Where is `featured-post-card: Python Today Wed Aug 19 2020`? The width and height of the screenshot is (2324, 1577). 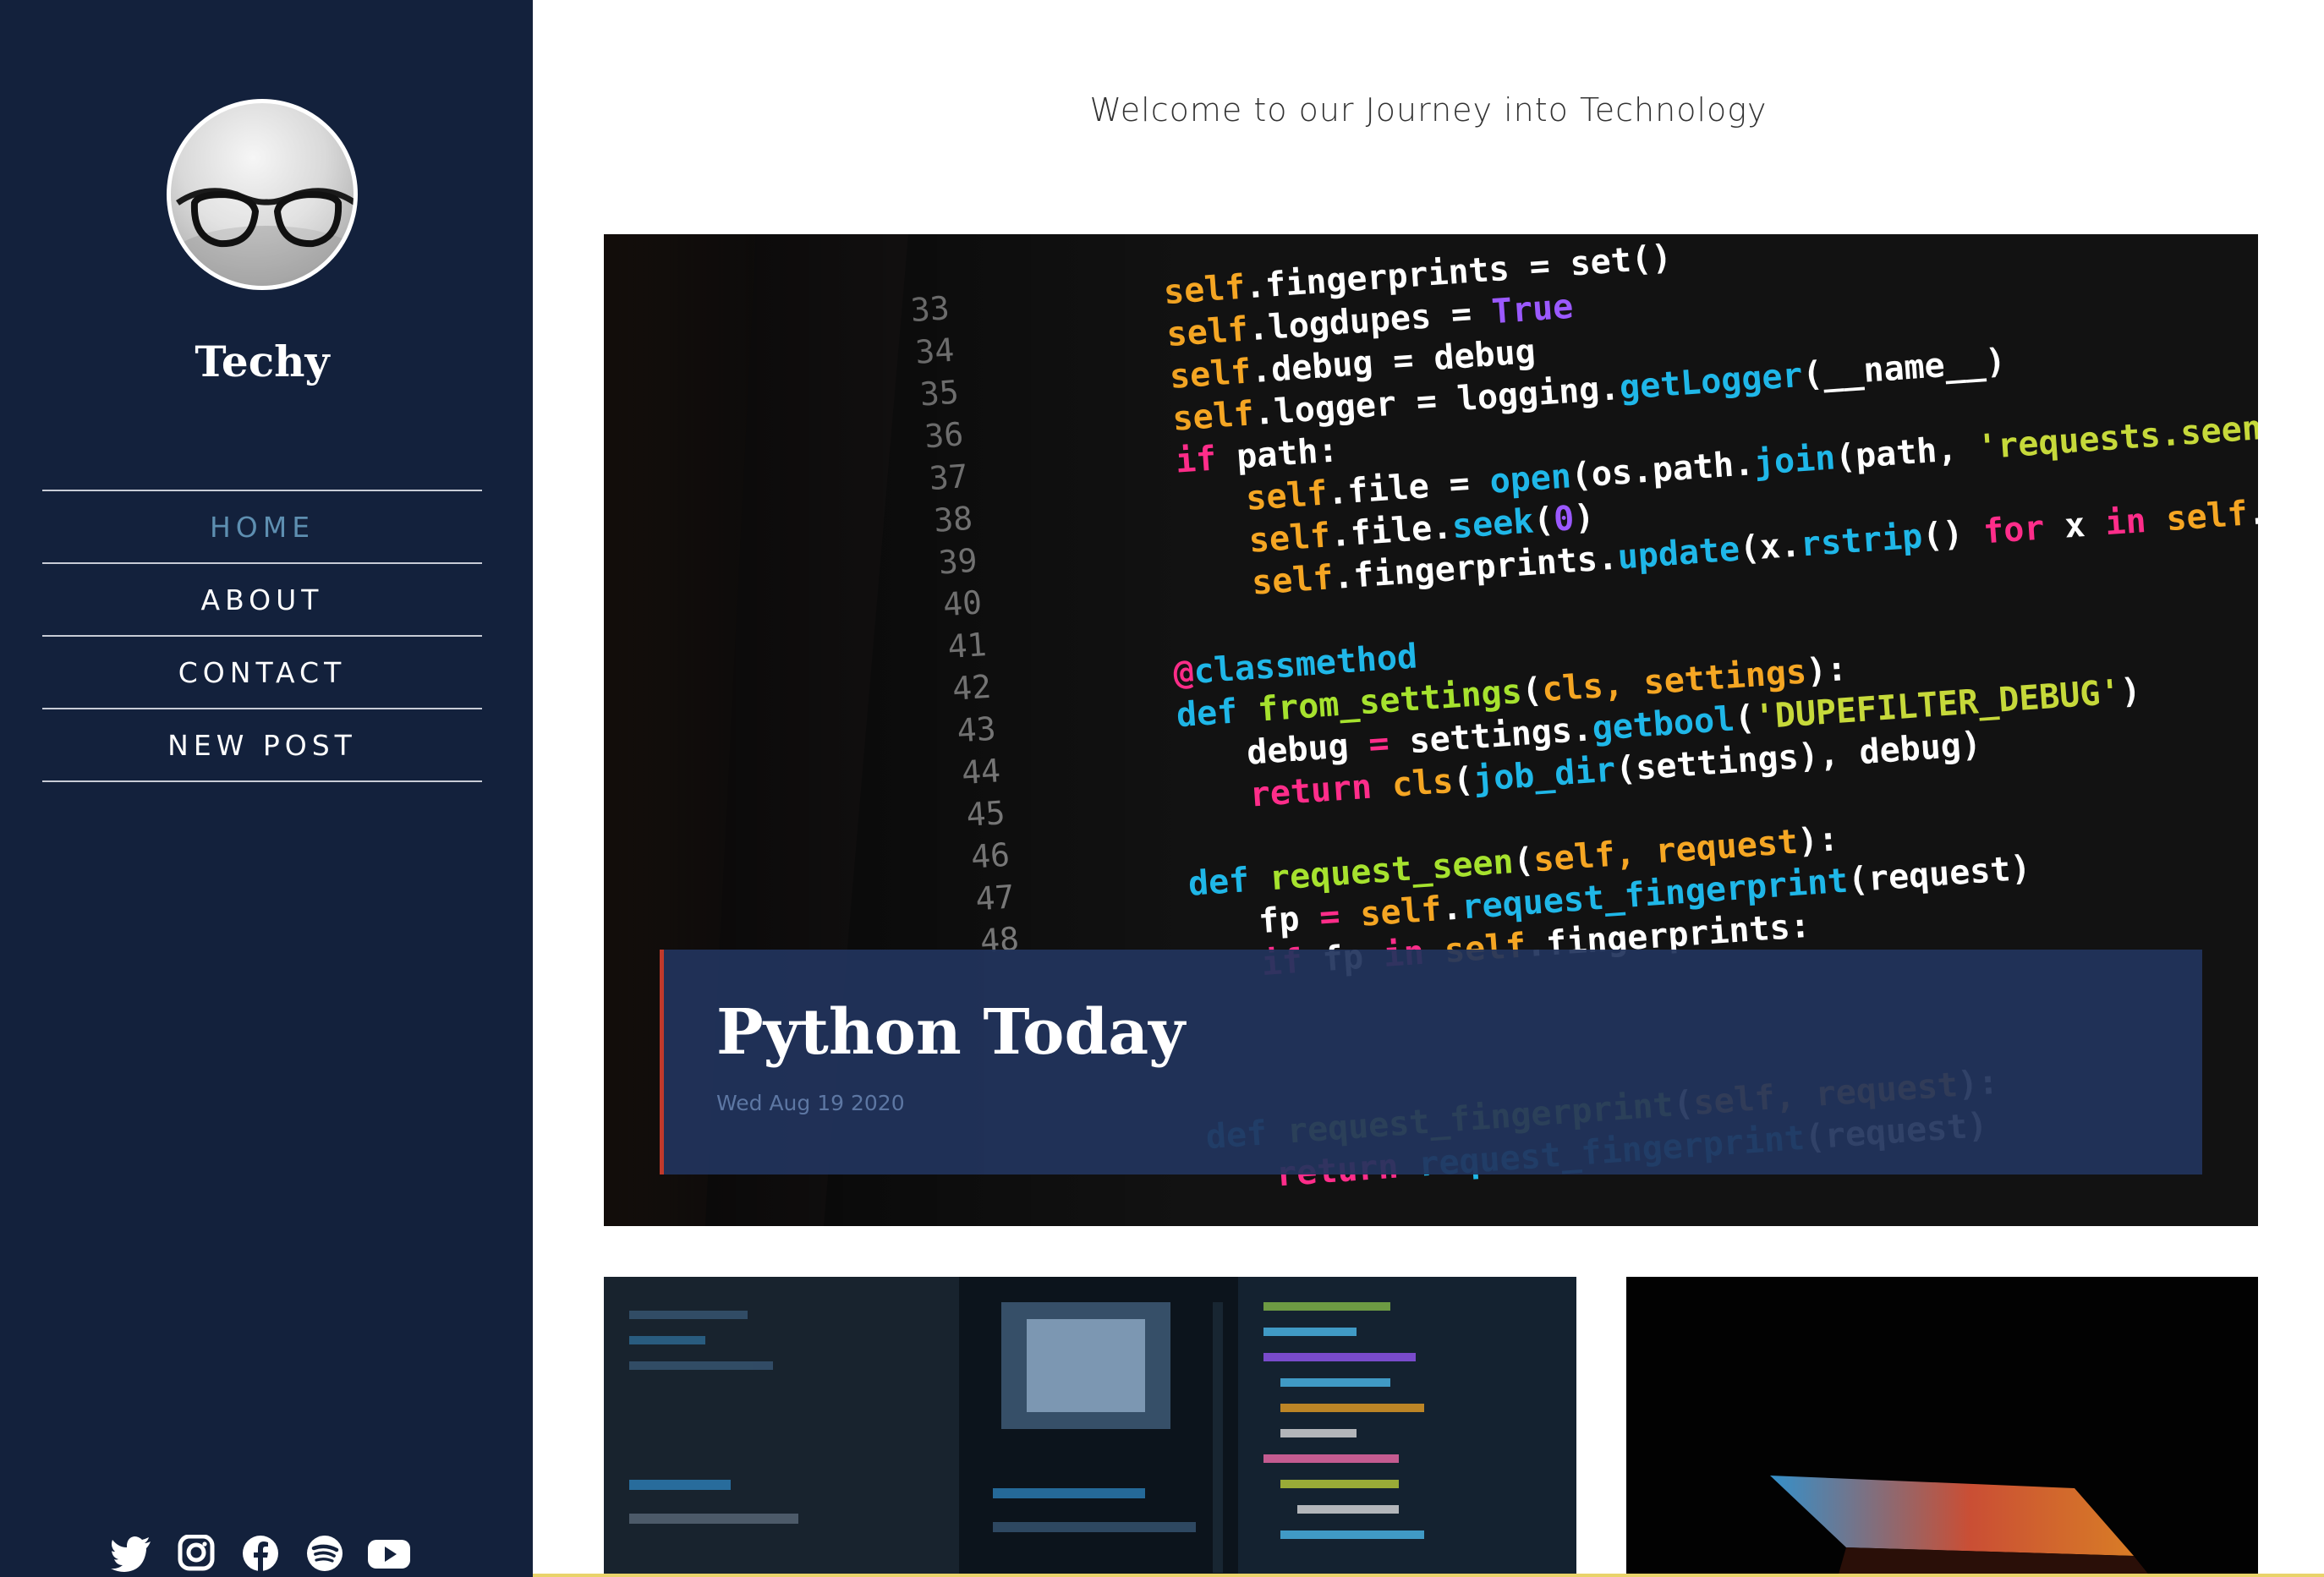 featured-post-card: Python Today Wed Aug 19 2020 is located at coordinates (1431, 1062).